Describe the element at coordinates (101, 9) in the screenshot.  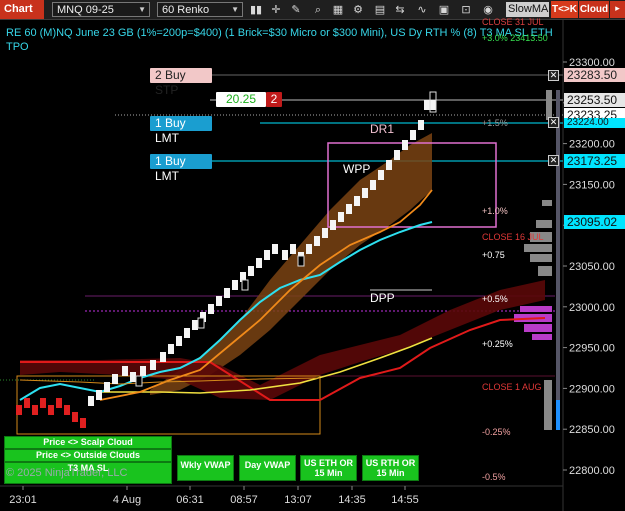
I see `instrument-selector: MNQ 09-25 ▼` at that location.